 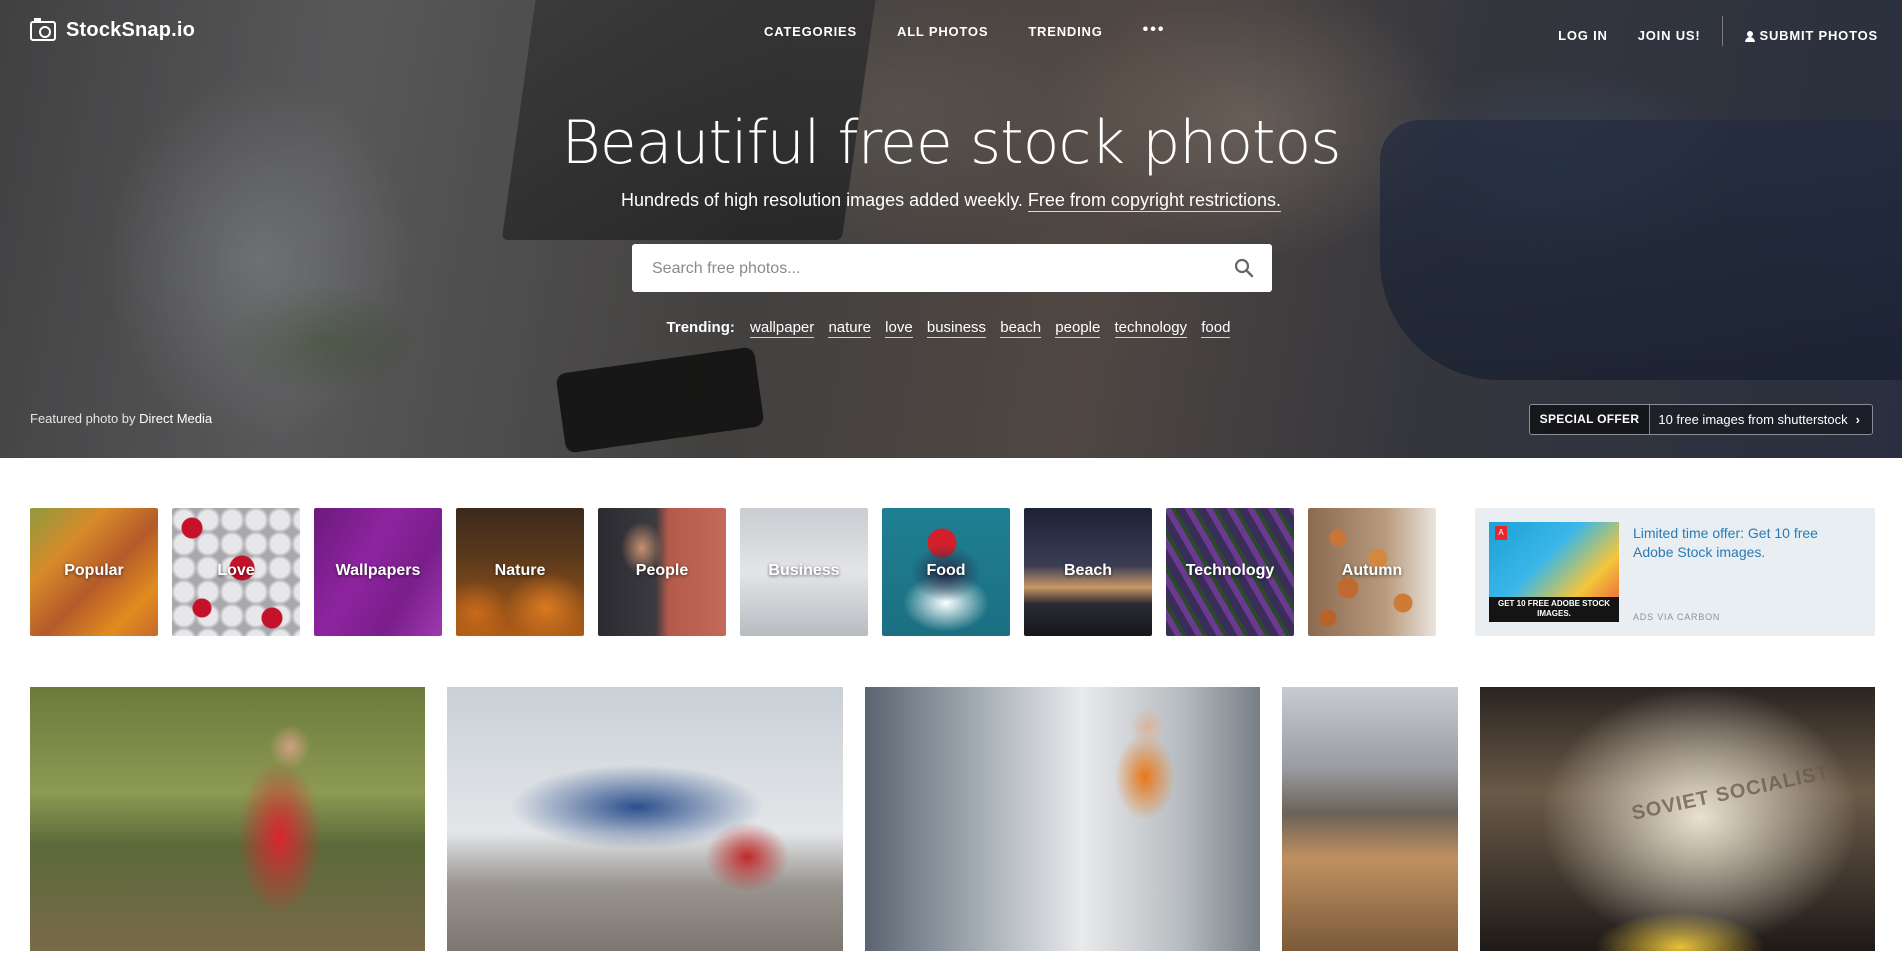 I want to click on category-love: Love, so click(x=236, y=572).